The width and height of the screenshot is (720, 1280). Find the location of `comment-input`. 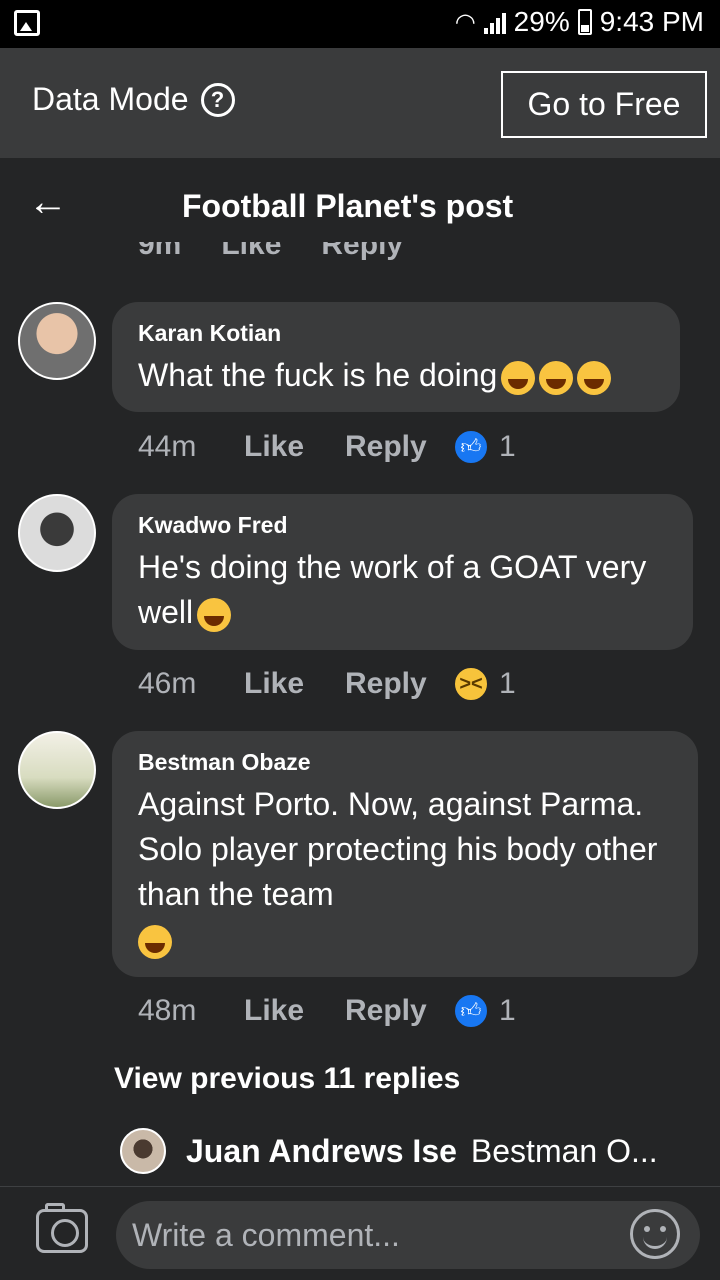

comment-input is located at coordinates (408, 1235).